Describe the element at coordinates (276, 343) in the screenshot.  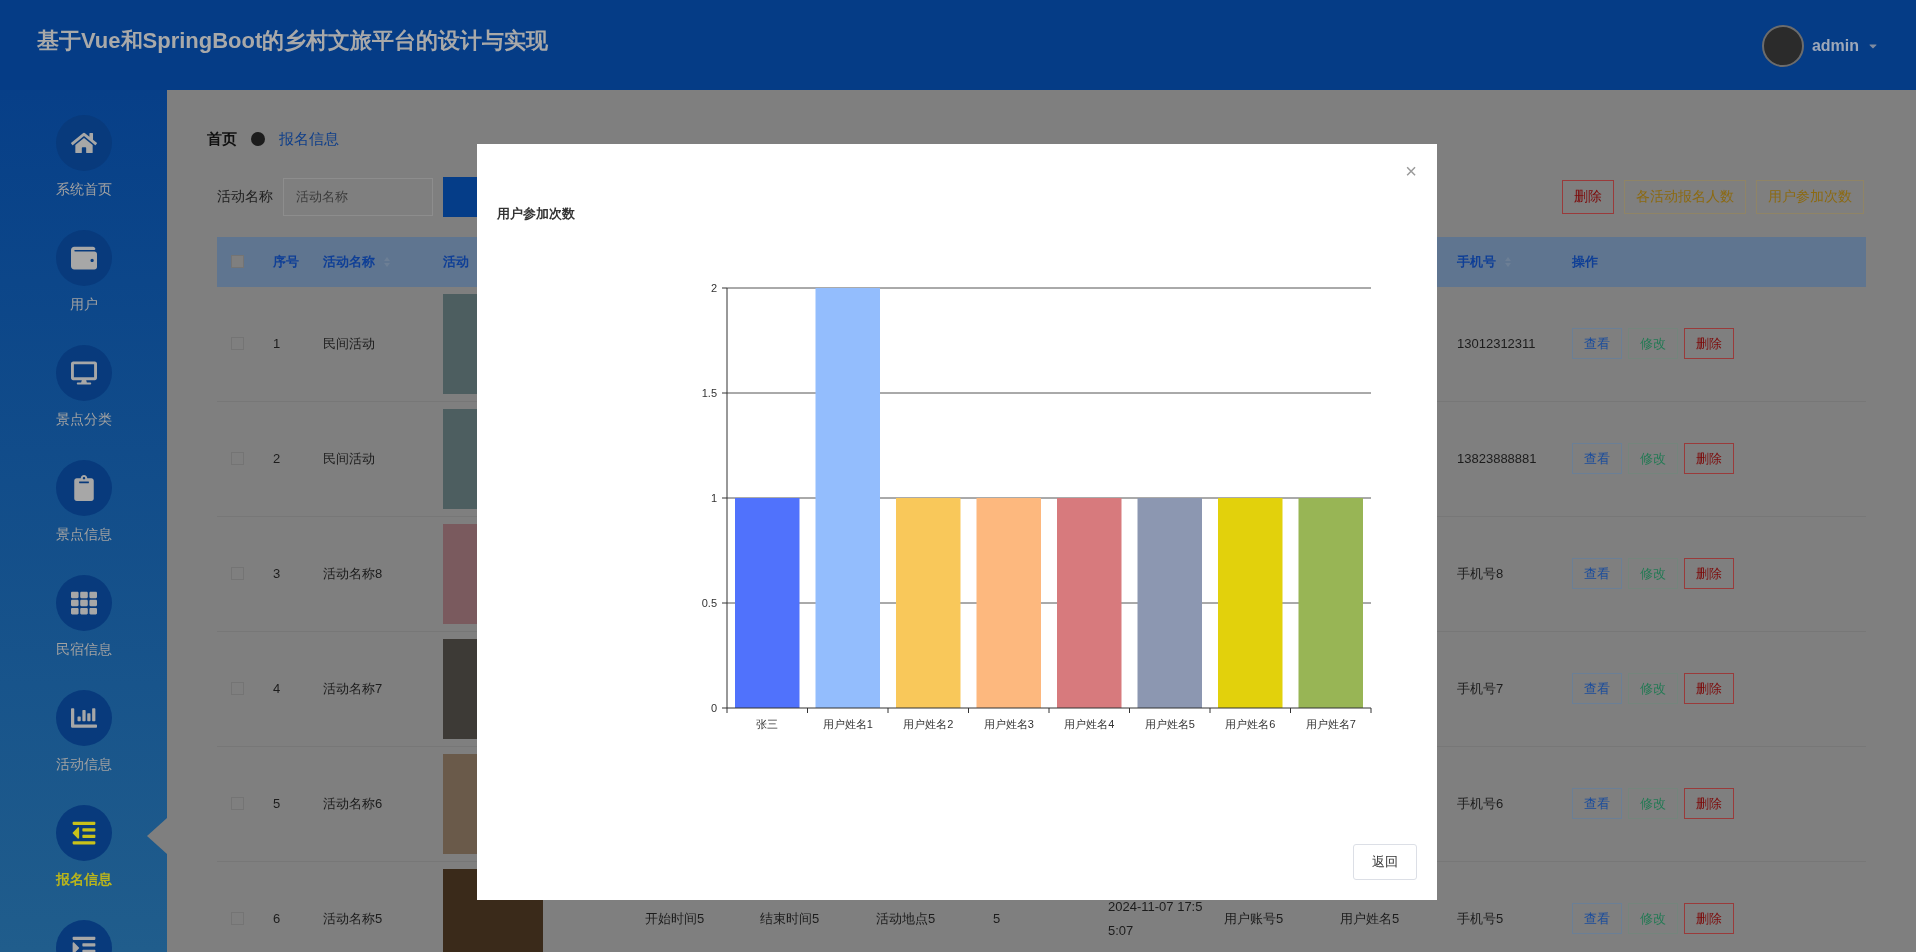
I see `table-cell-text: 1` at that location.